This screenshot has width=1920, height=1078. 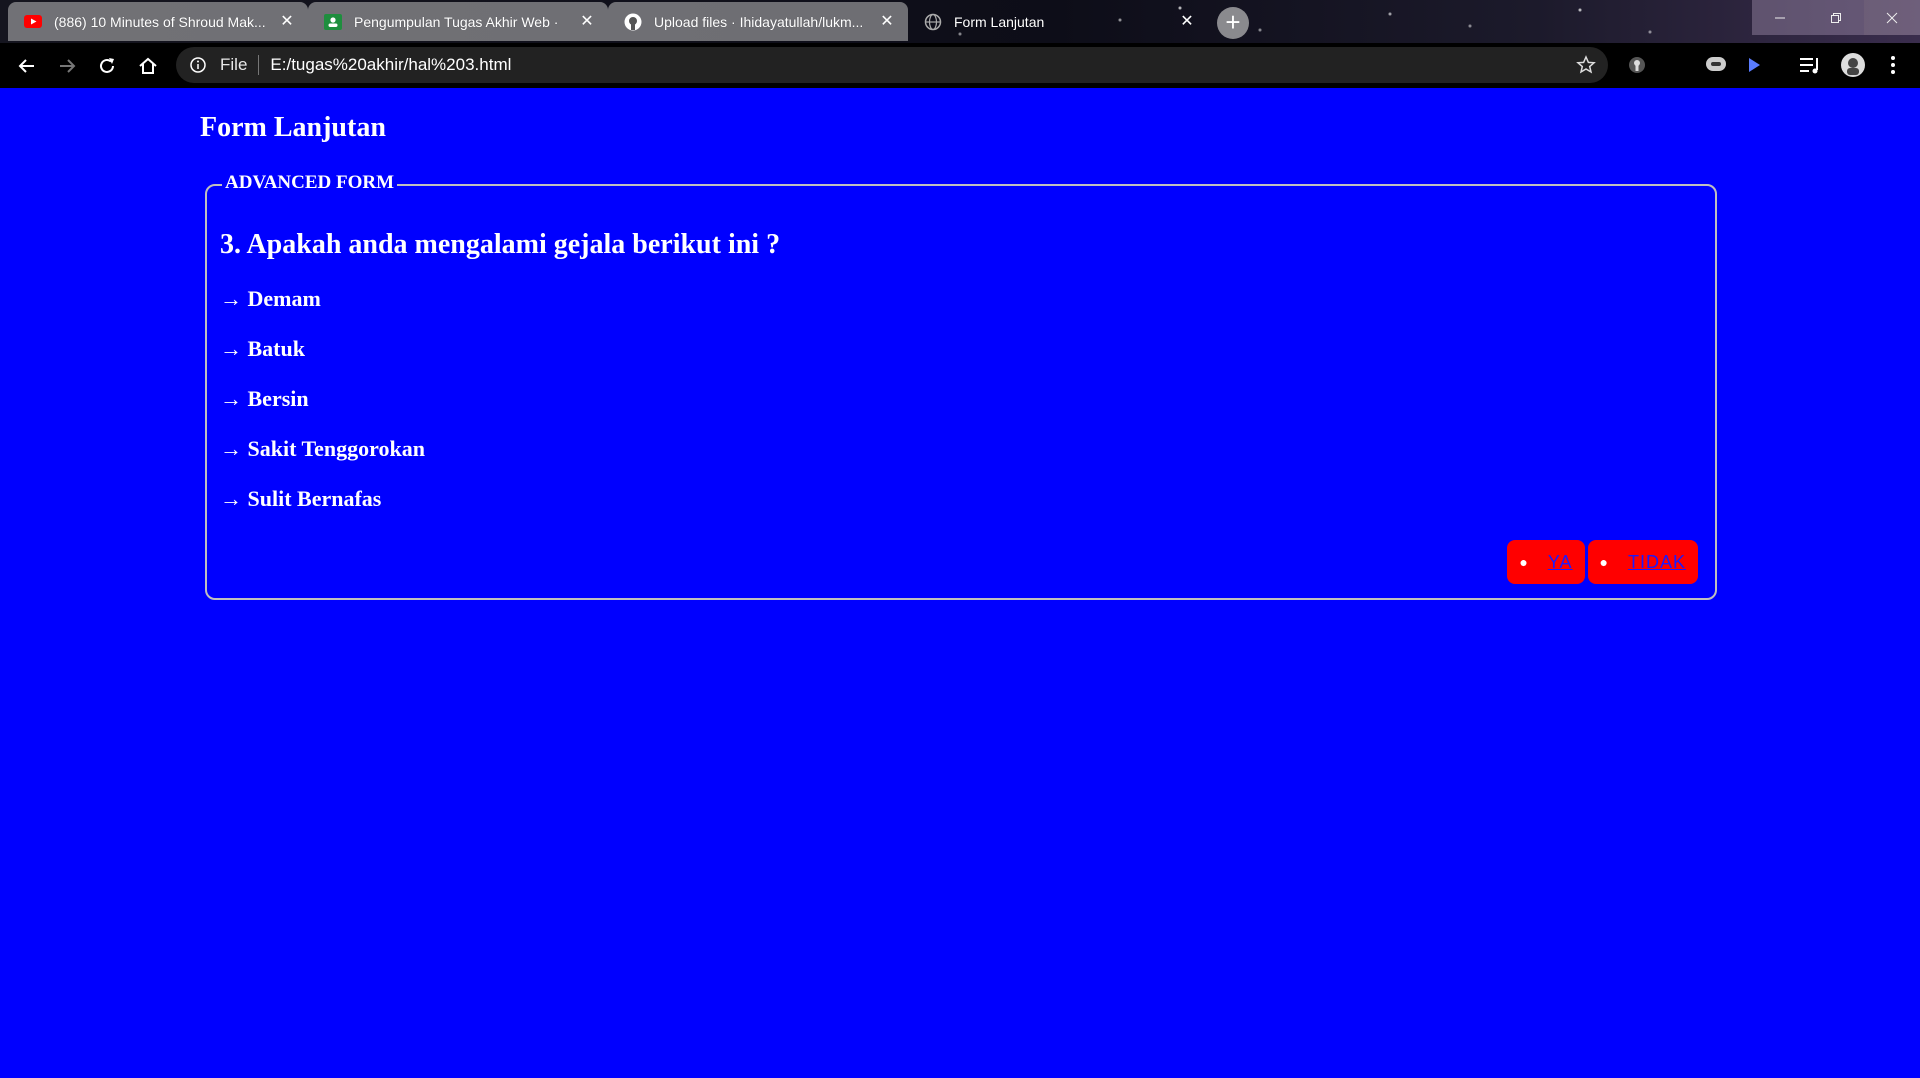 I want to click on address-divider, so click(x=259, y=65).